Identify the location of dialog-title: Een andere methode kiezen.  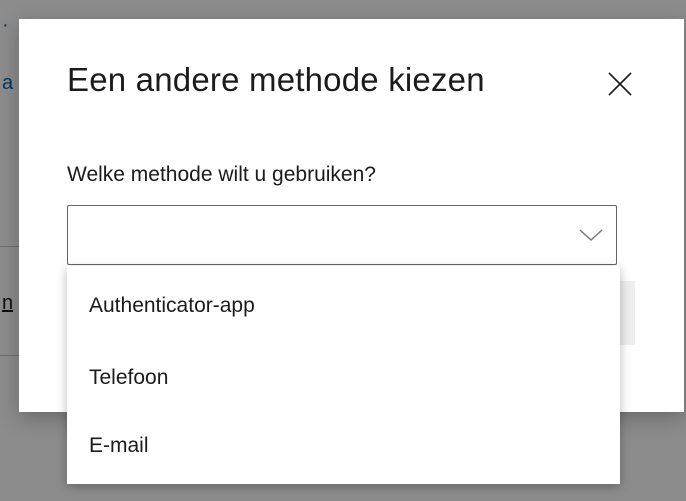
(276, 79).